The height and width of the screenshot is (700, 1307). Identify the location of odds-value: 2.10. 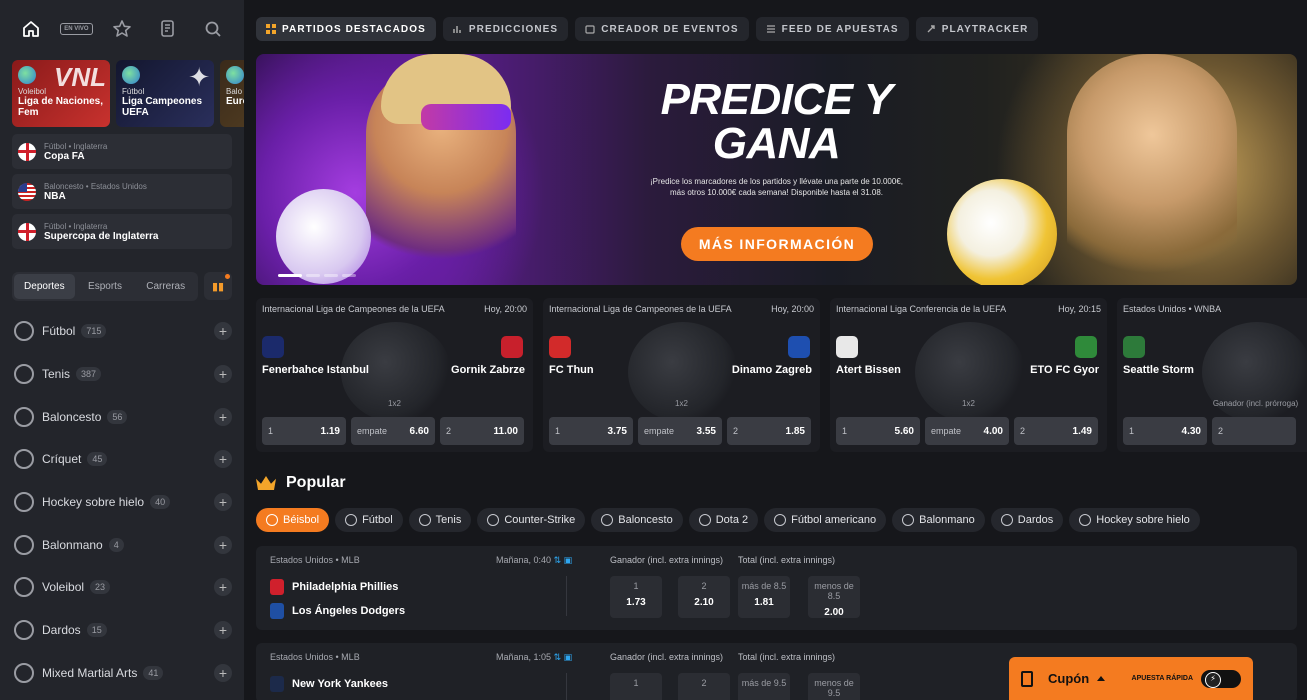
(704, 602).